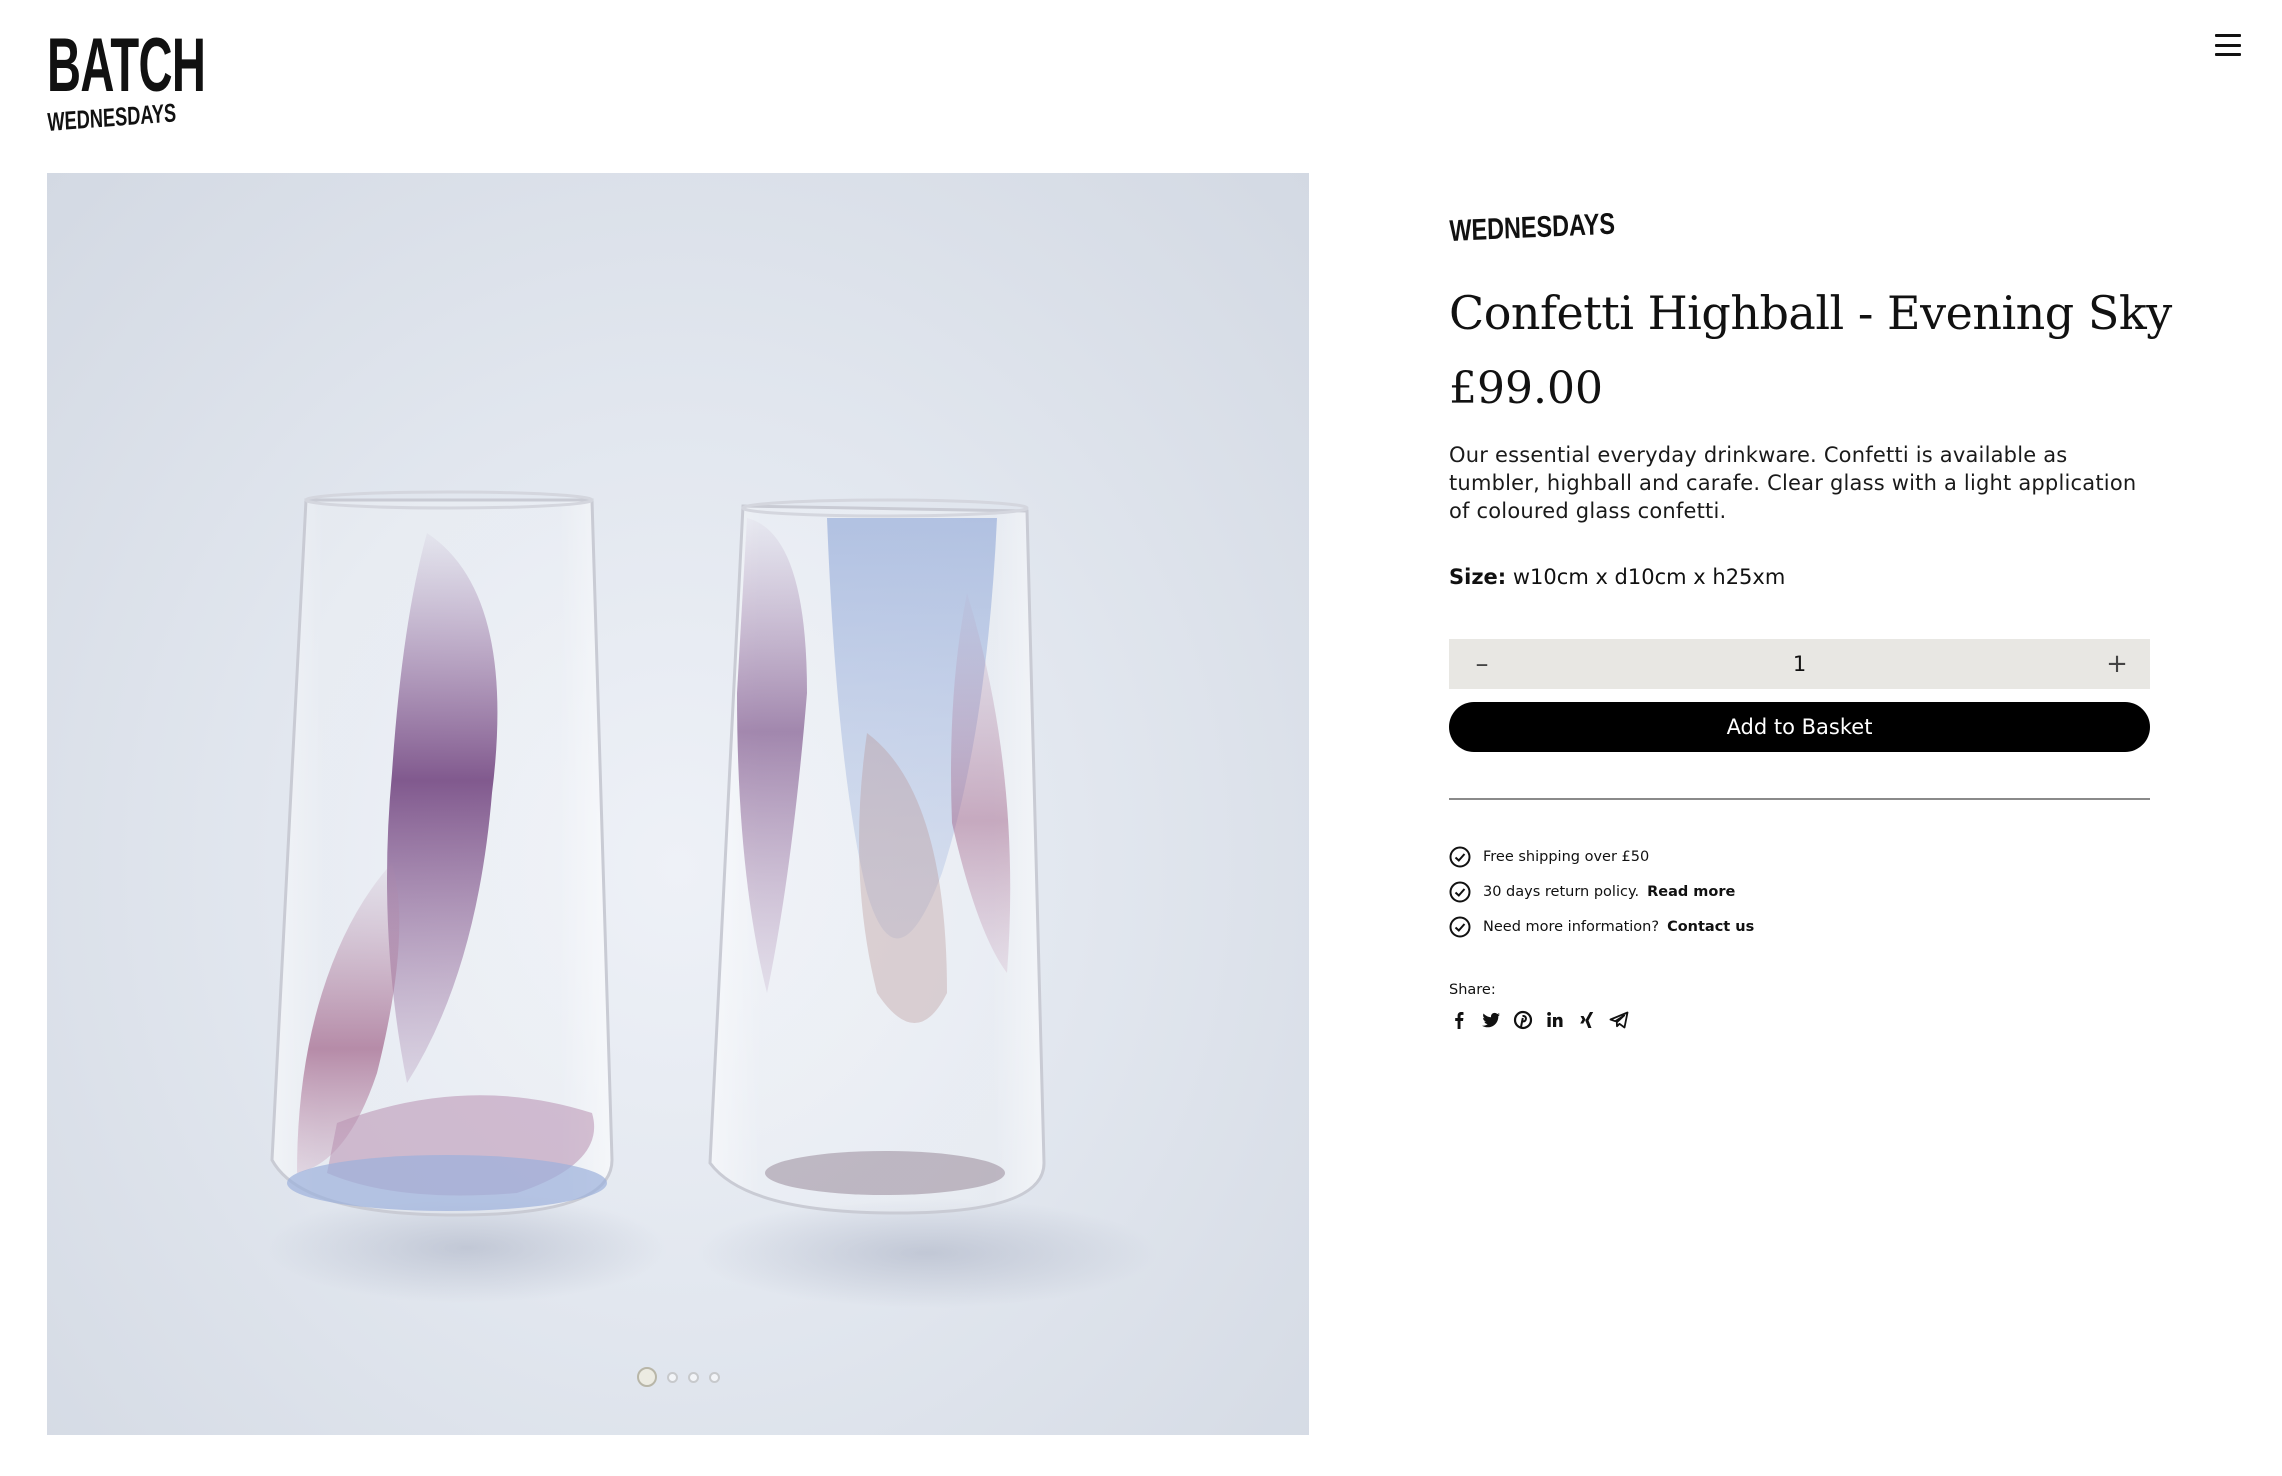 The image size is (2282, 1476). Describe the element at coordinates (1649, 577) in the screenshot. I see `size-value: w10cm x d10cm x h25xm` at that location.